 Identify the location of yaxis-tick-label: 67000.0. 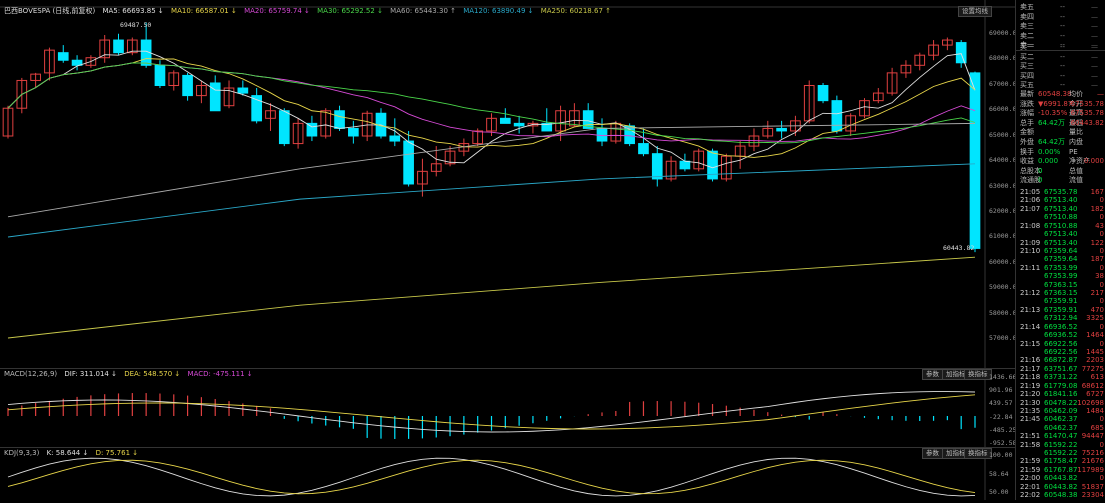
(1003, 83).